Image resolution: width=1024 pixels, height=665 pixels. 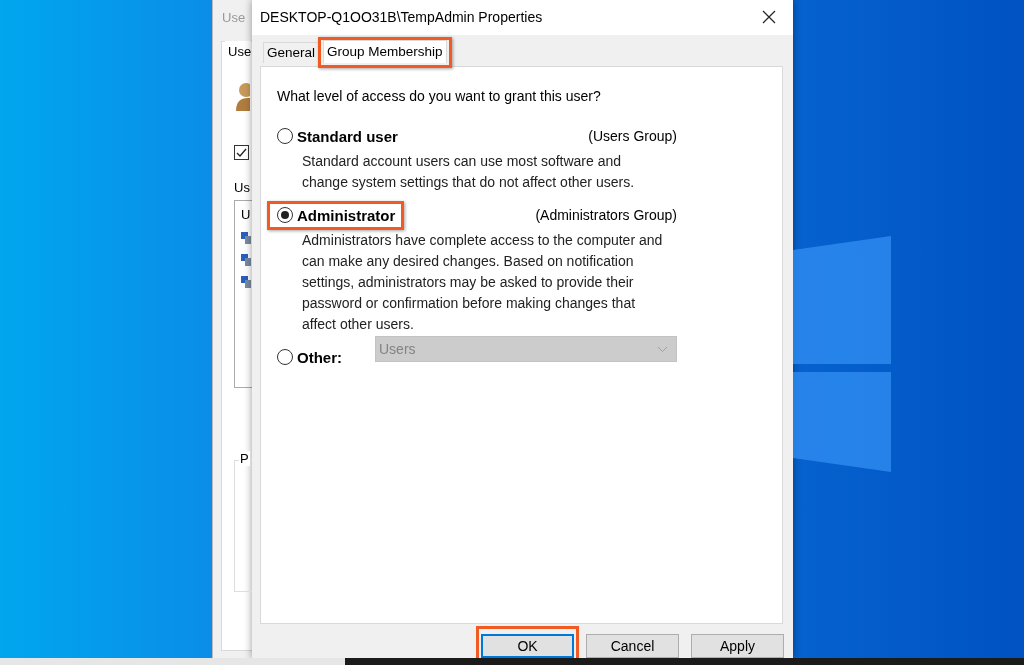 What do you see at coordinates (241, 152) in the screenshot?
I see `checkbox` at bounding box center [241, 152].